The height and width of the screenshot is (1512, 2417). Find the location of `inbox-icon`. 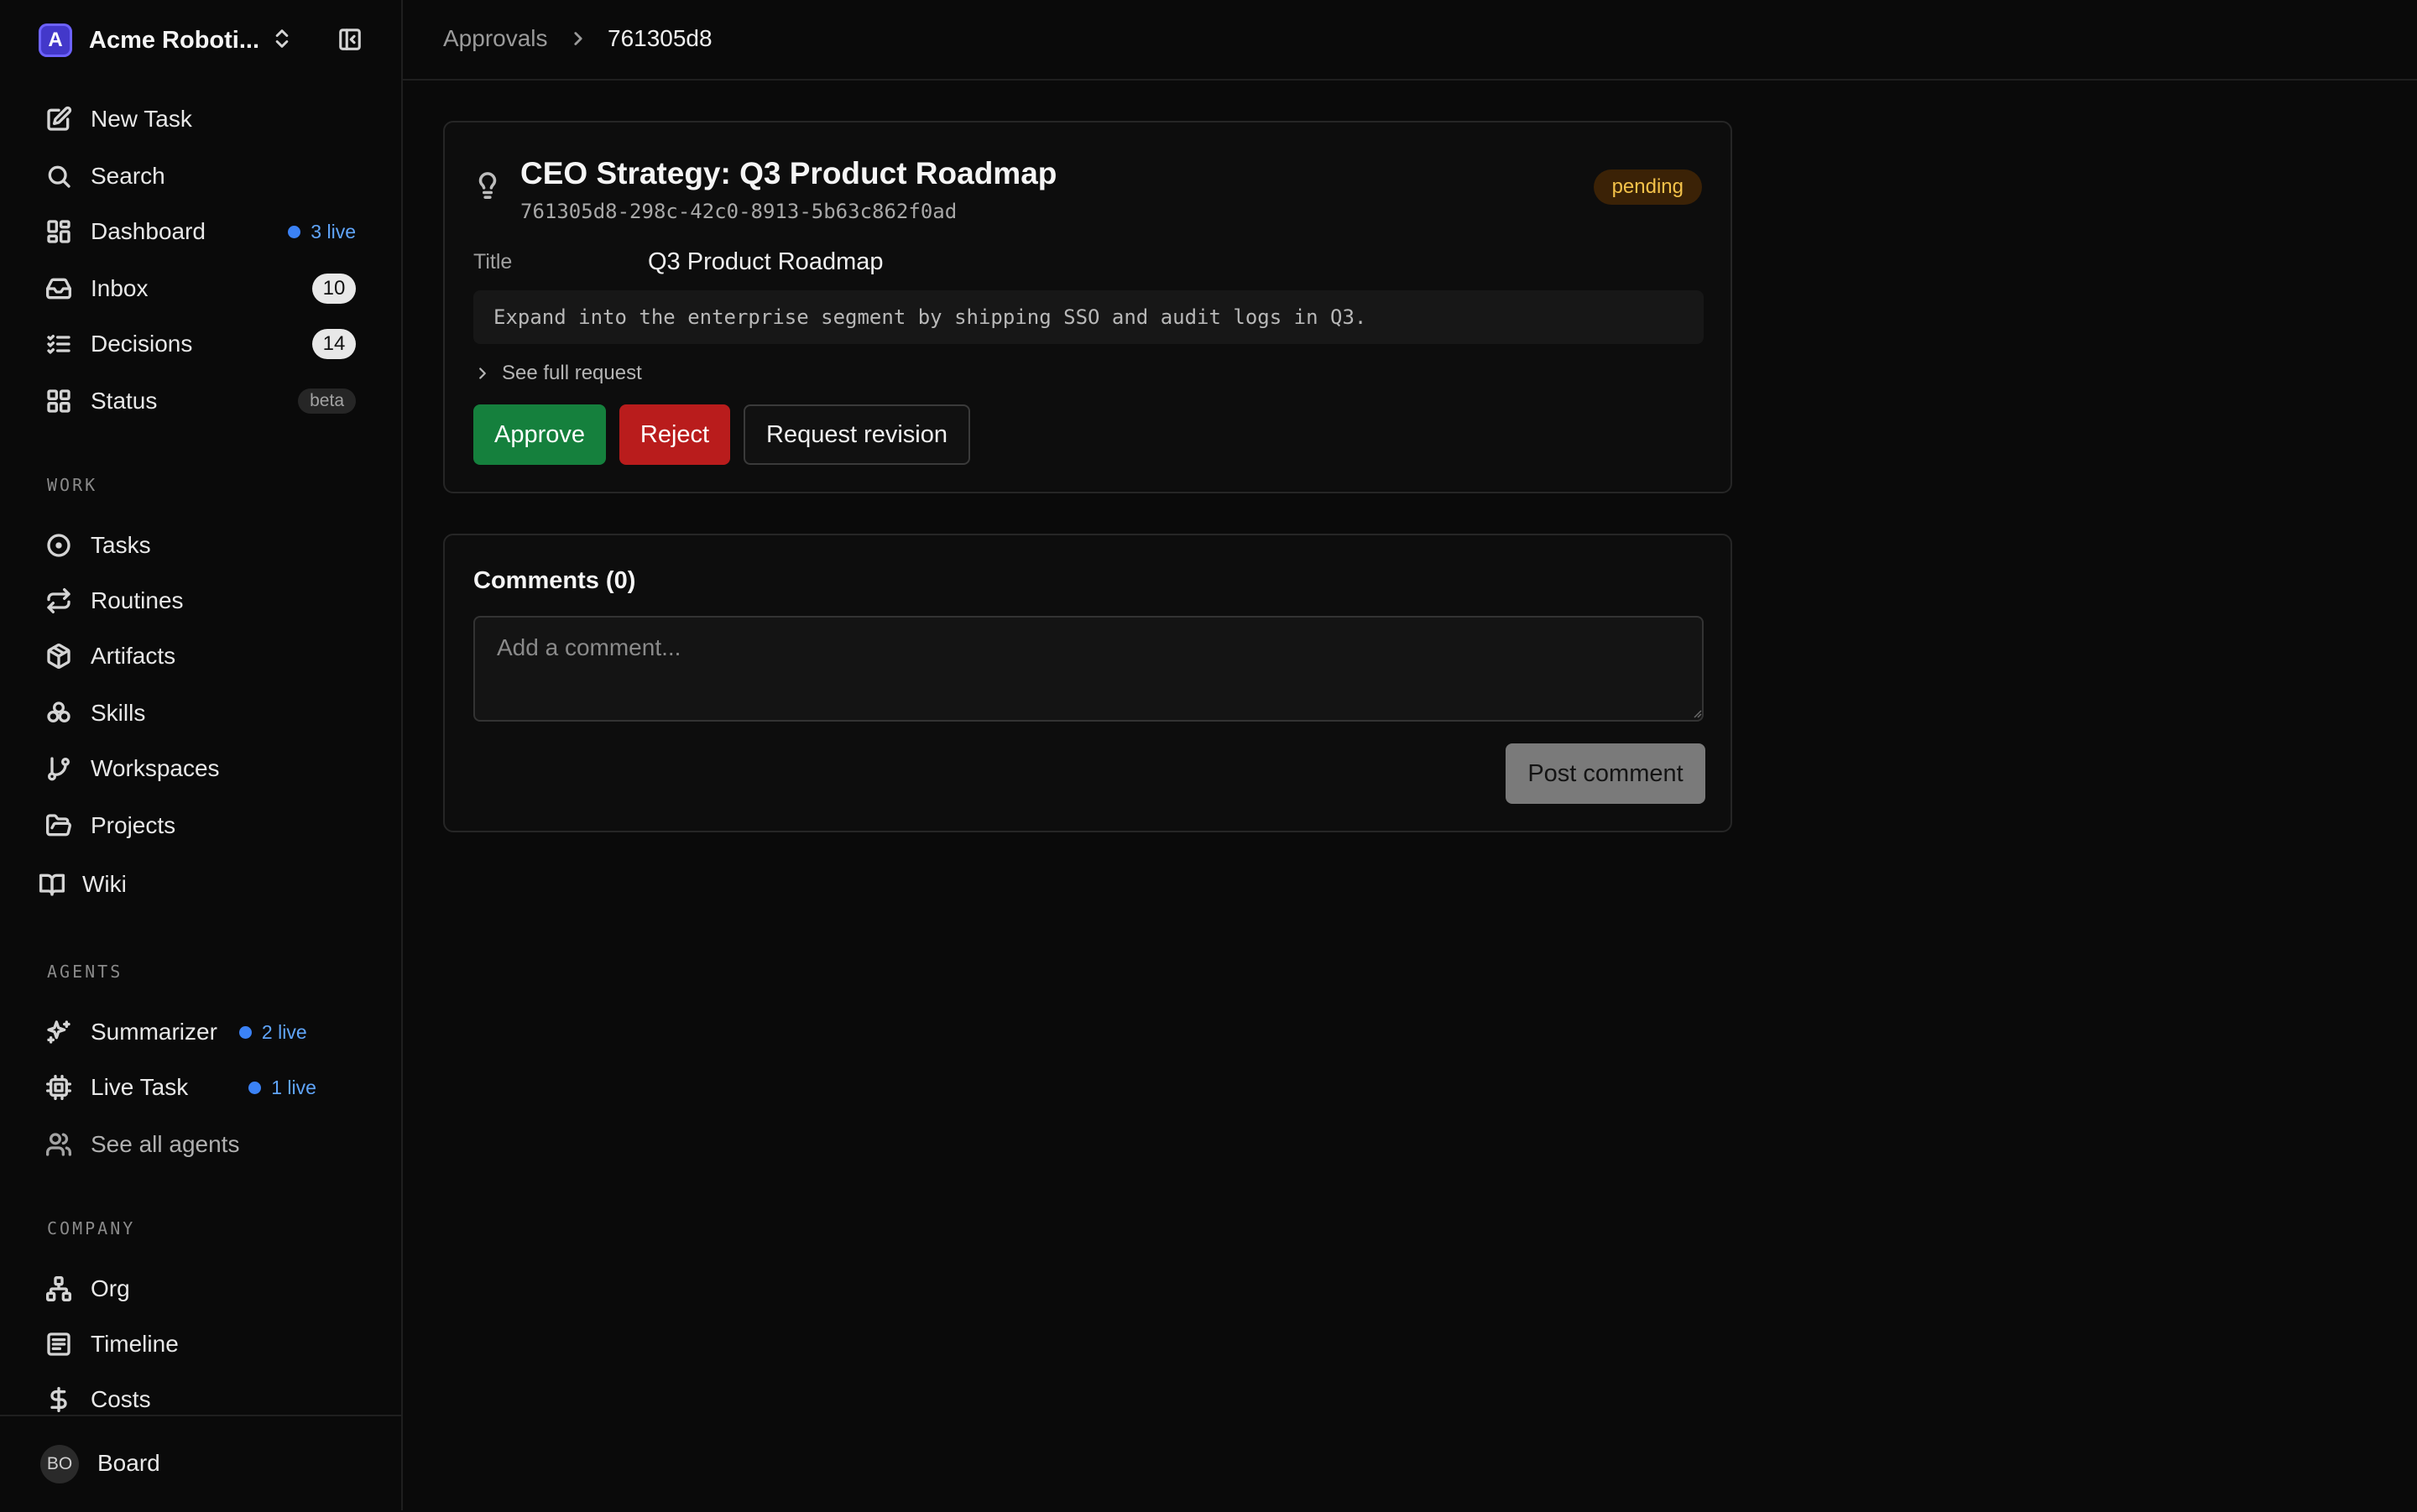

inbox-icon is located at coordinates (58, 289).